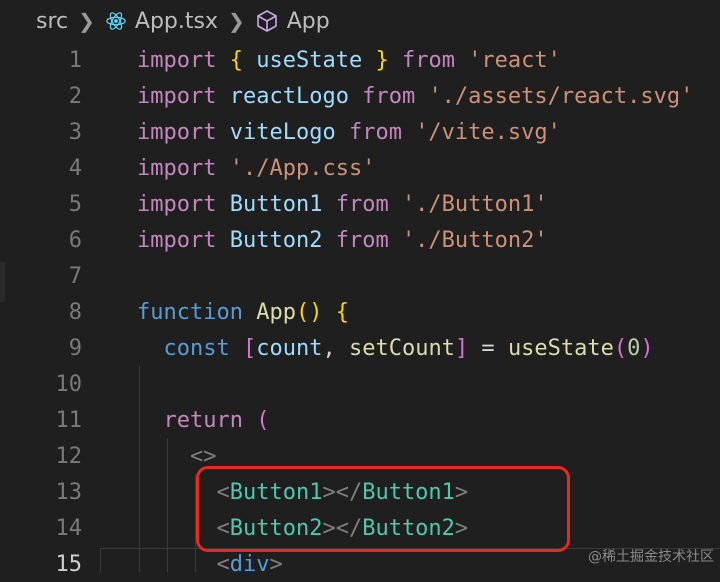  I want to click on code-token: setCount, so click(401, 348).